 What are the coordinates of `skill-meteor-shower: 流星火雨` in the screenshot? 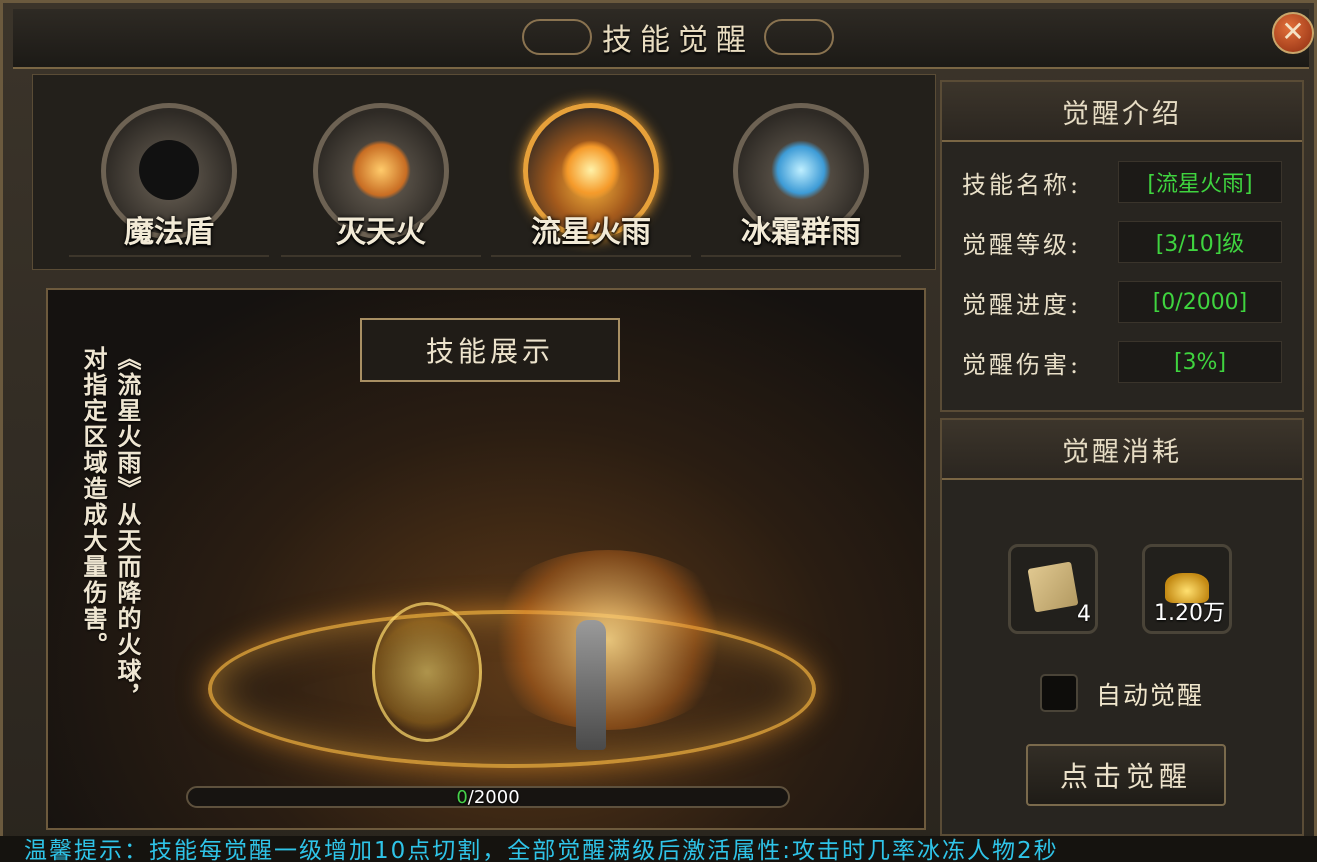 It's located at (591, 183).